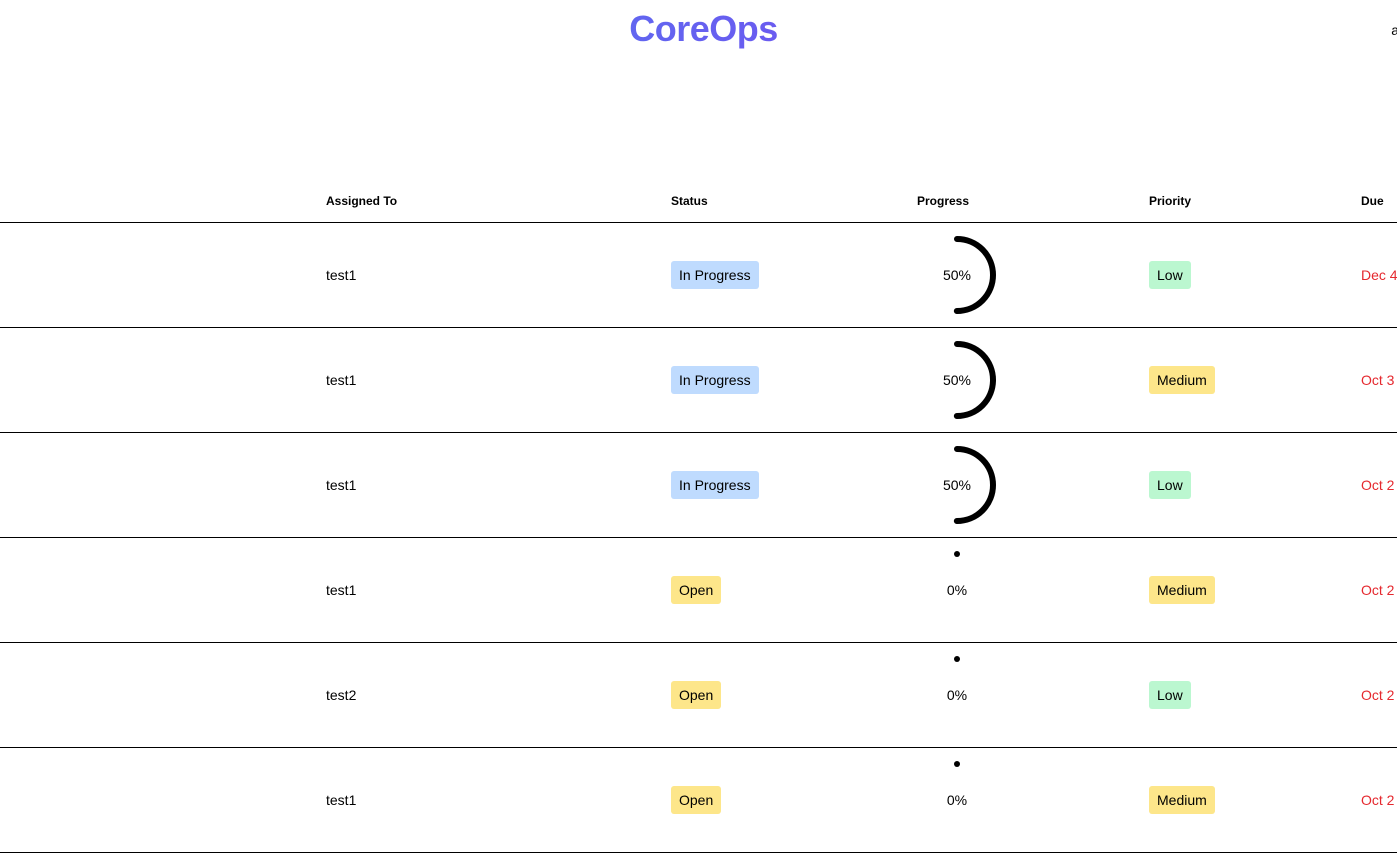  Describe the element at coordinates (689, 201) in the screenshot. I see `column-header-status: Status` at that location.